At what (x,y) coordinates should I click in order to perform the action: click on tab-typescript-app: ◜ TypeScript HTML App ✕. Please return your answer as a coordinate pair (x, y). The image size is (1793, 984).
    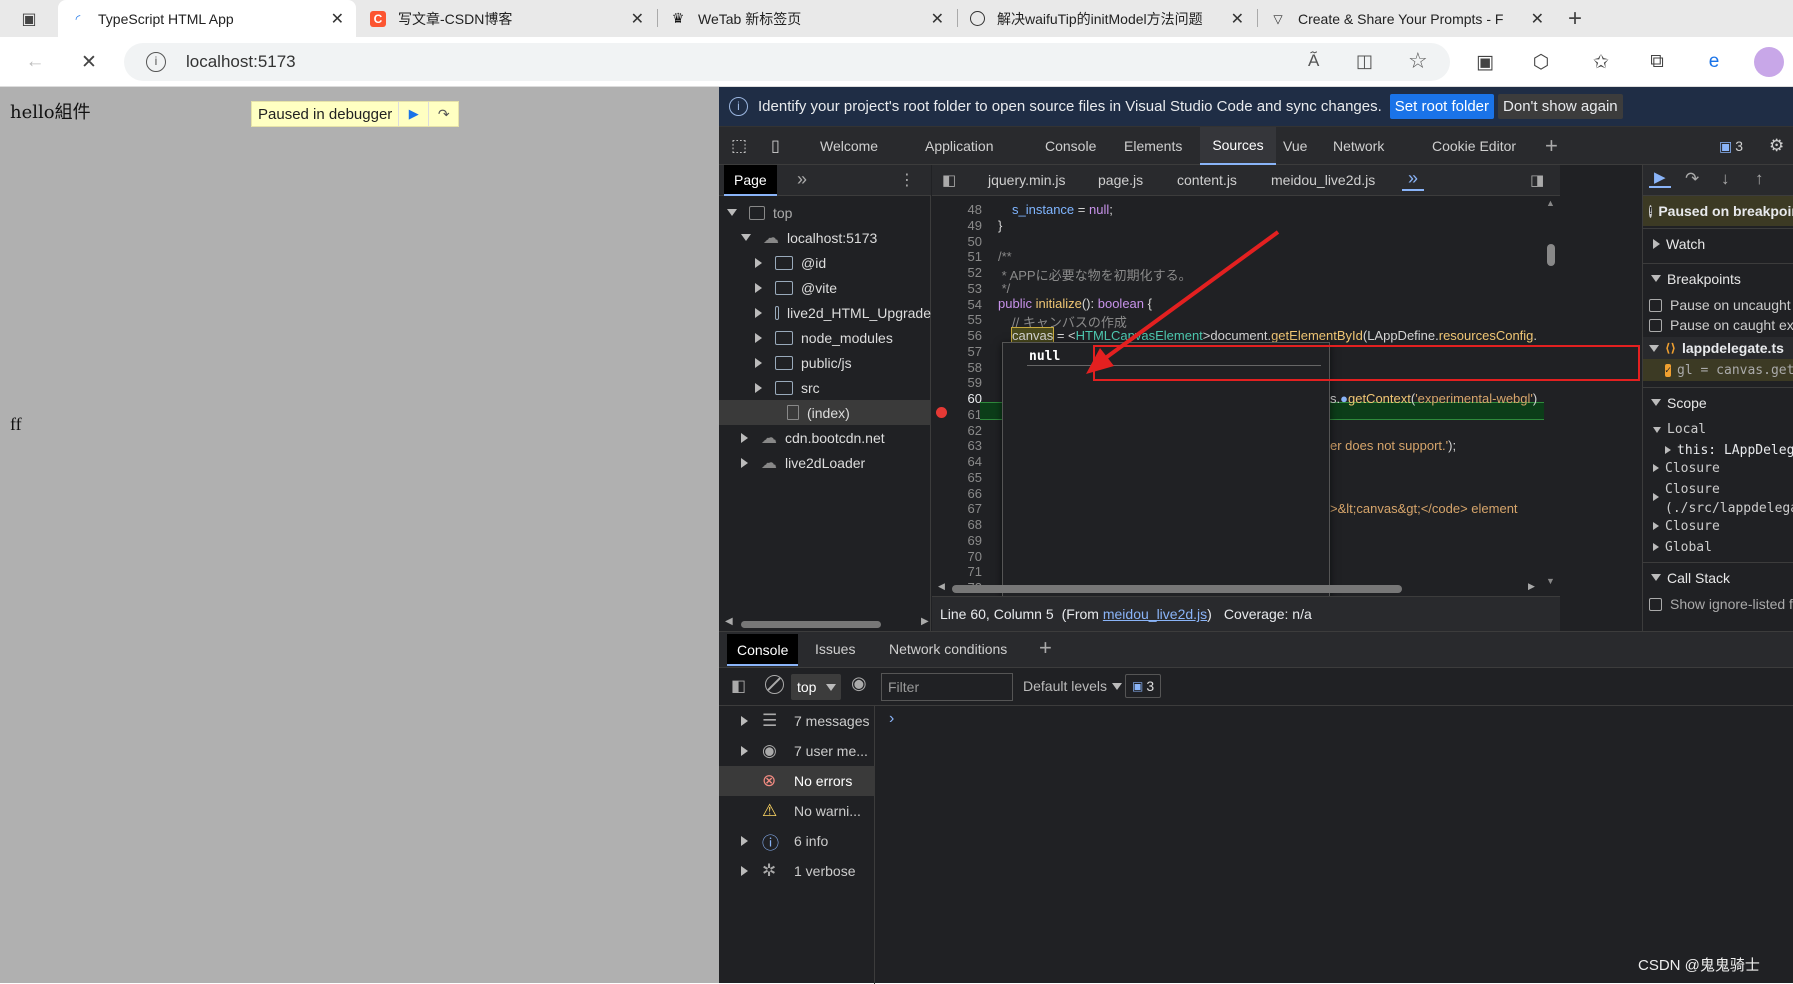
    Looking at the image, I should click on (207, 18).